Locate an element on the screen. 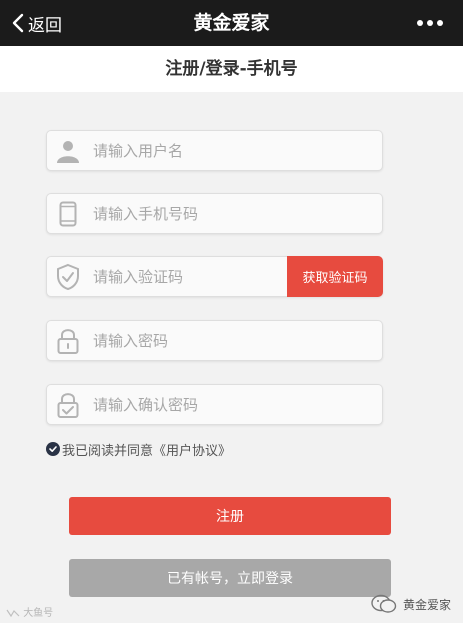 The width and height of the screenshot is (463, 623). agreement-checkbox is located at coordinates (53, 449).